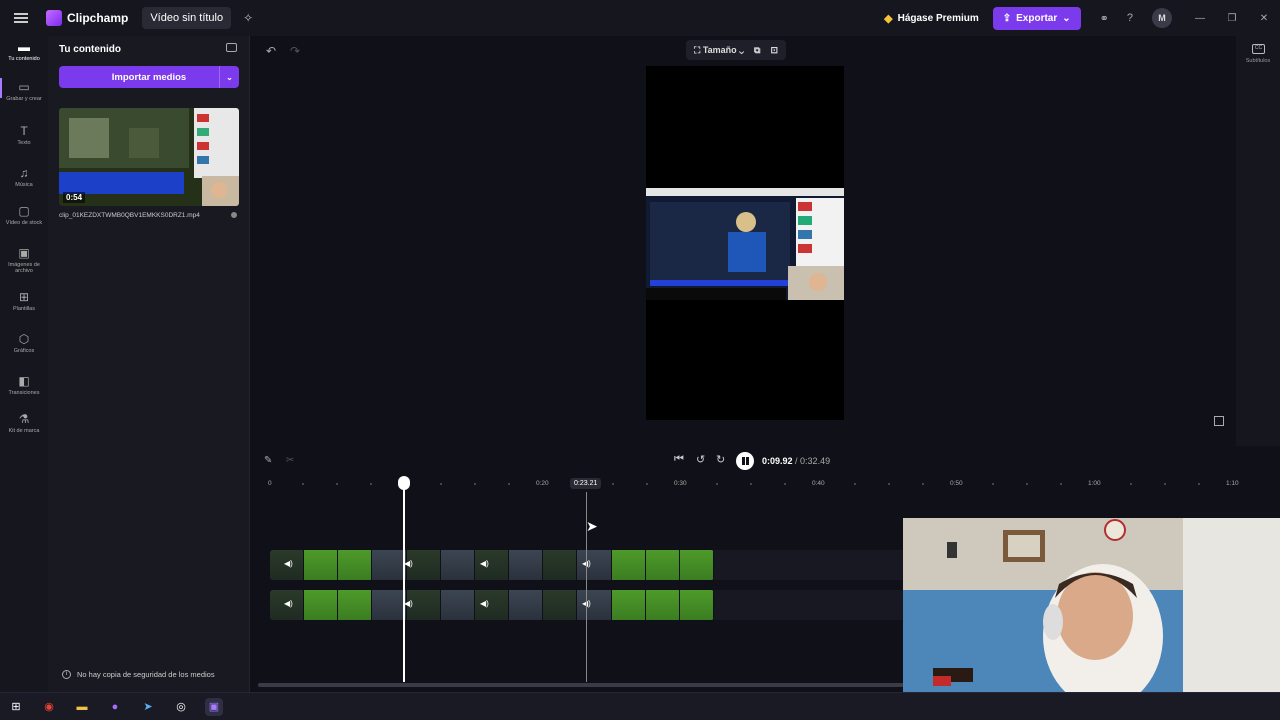  What do you see at coordinates (404, 483) in the screenshot?
I see `playhead-handle` at bounding box center [404, 483].